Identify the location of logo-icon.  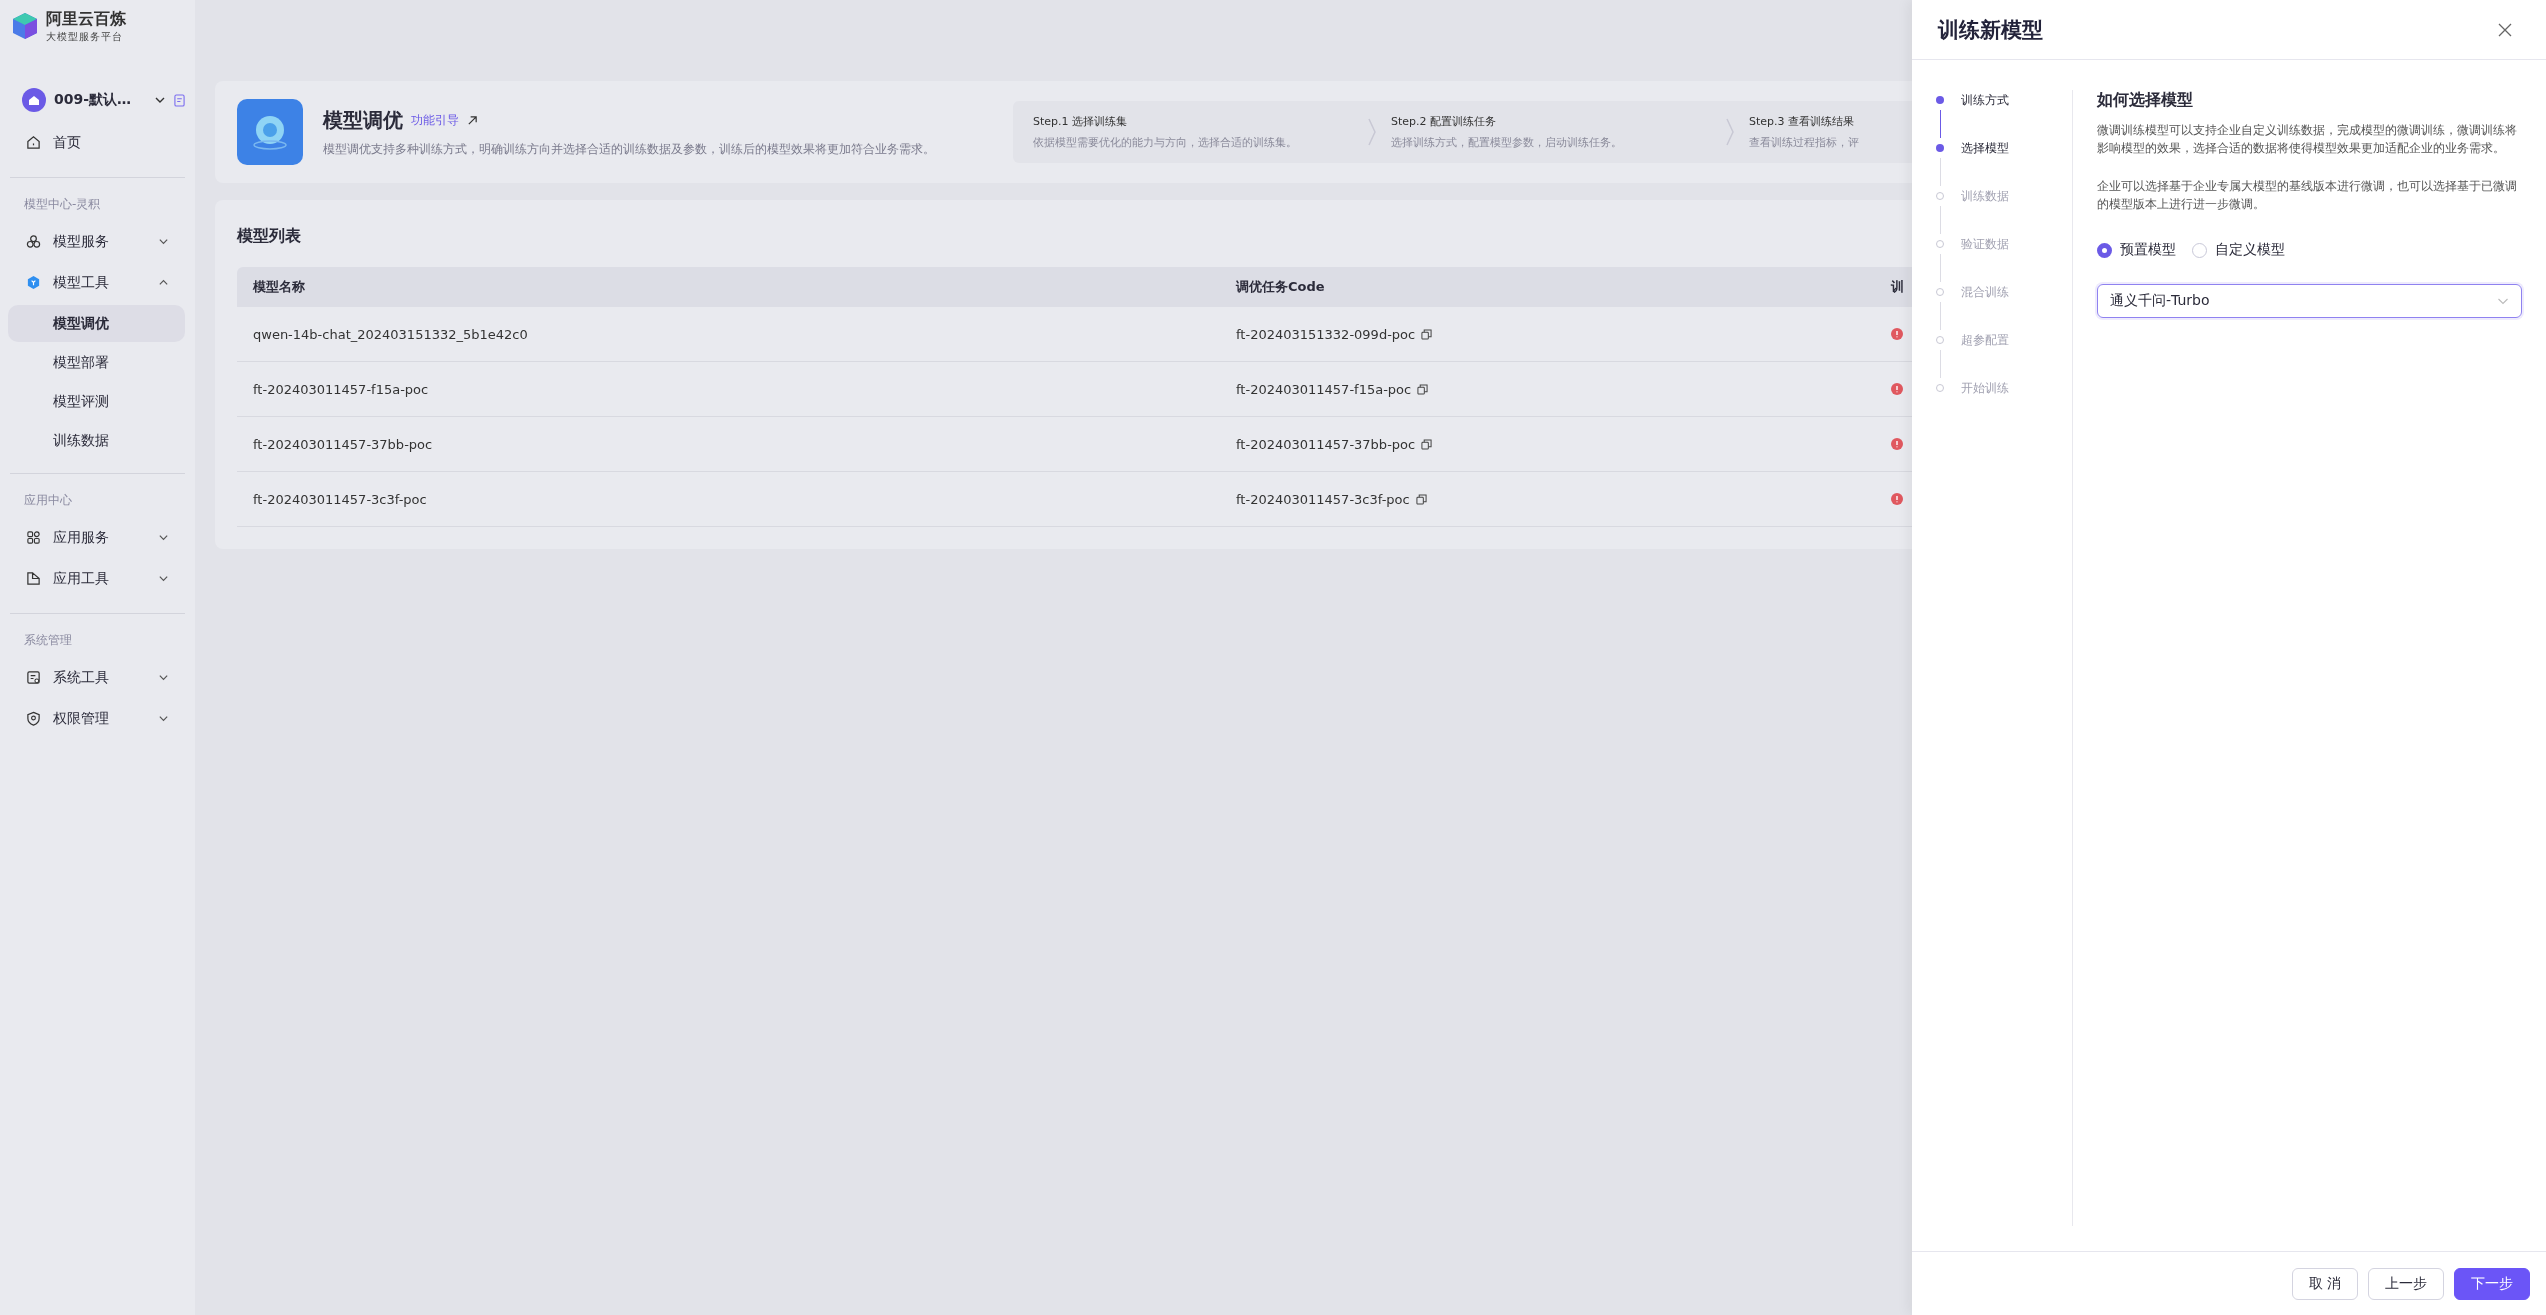
(25, 26).